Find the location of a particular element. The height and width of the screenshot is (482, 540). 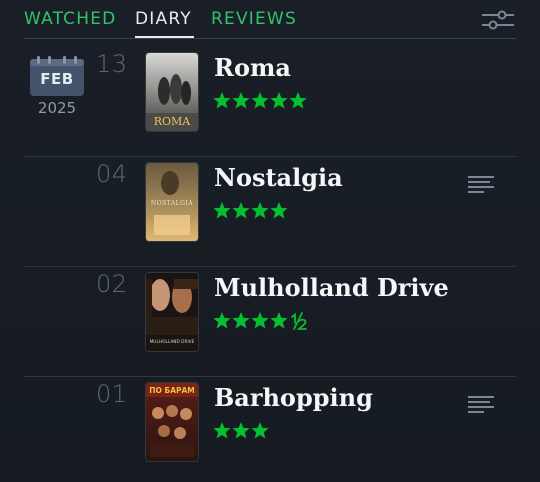

year-label: 2025 is located at coordinates (57, 108).